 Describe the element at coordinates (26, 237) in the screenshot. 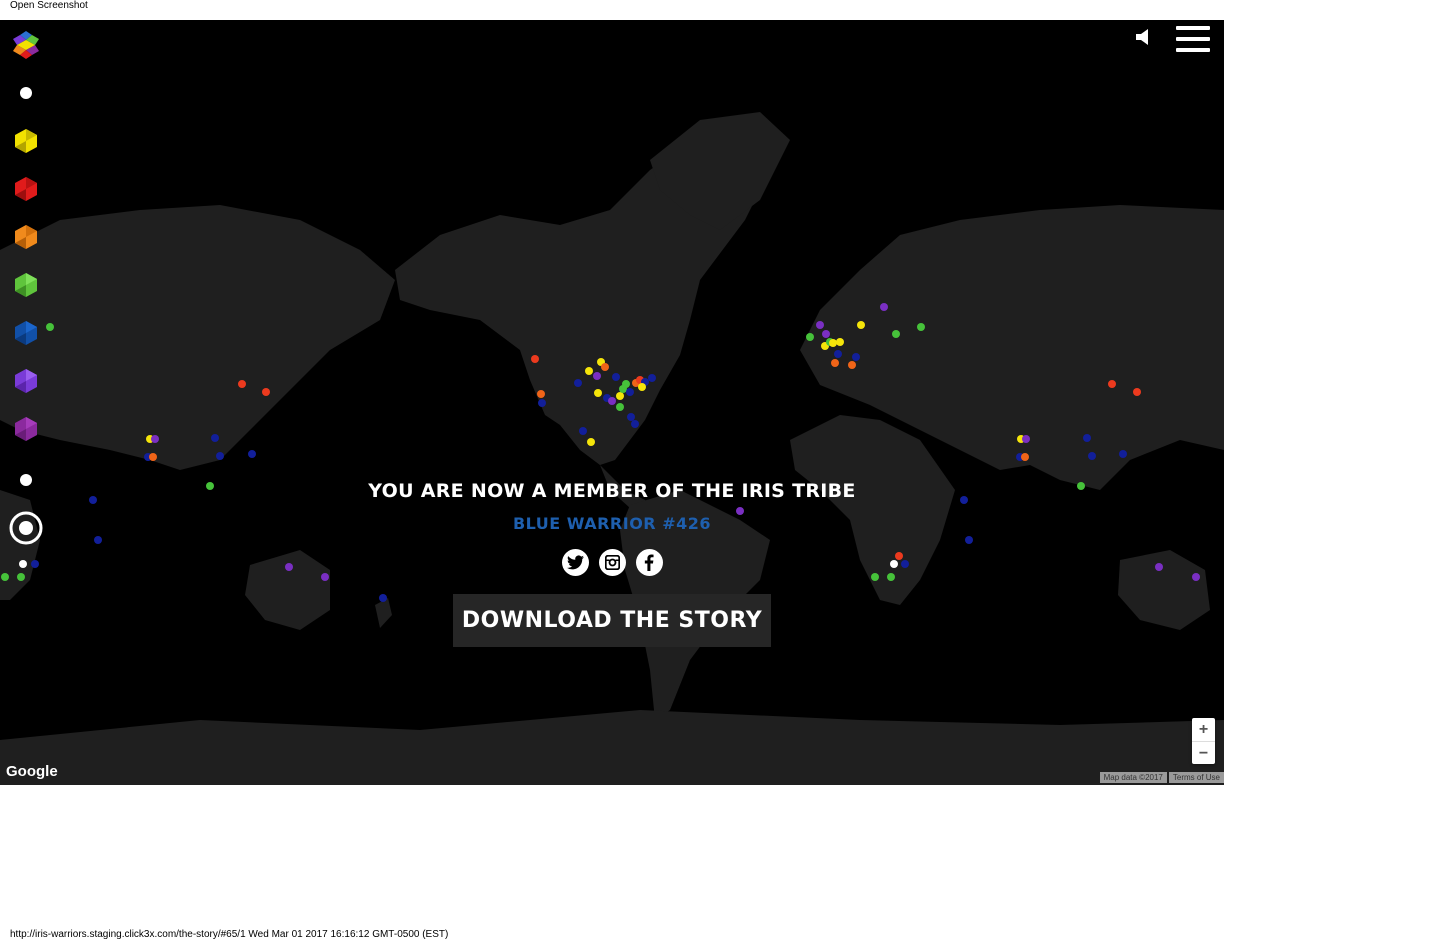

I see `orange-gem-icon` at that location.